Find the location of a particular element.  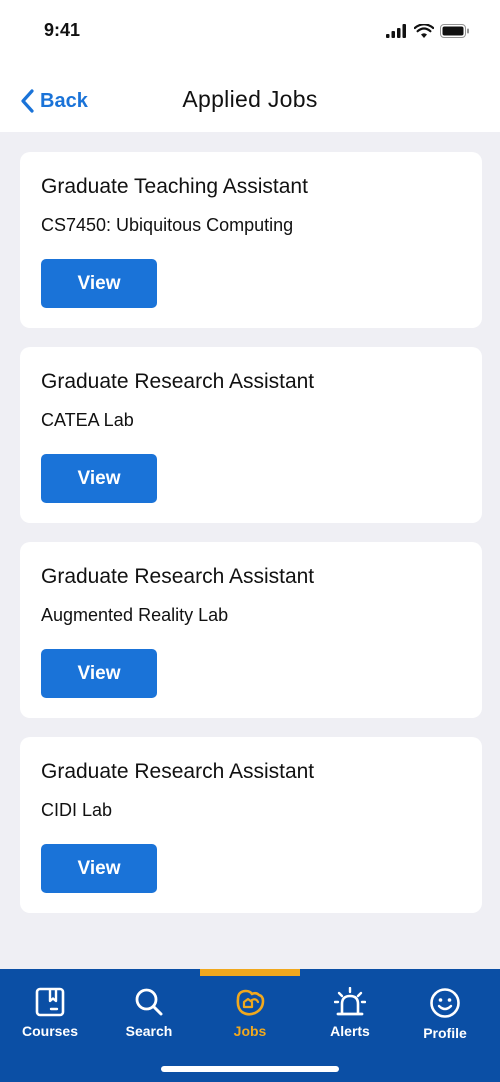

tab-label: Search is located at coordinates (149, 1031).